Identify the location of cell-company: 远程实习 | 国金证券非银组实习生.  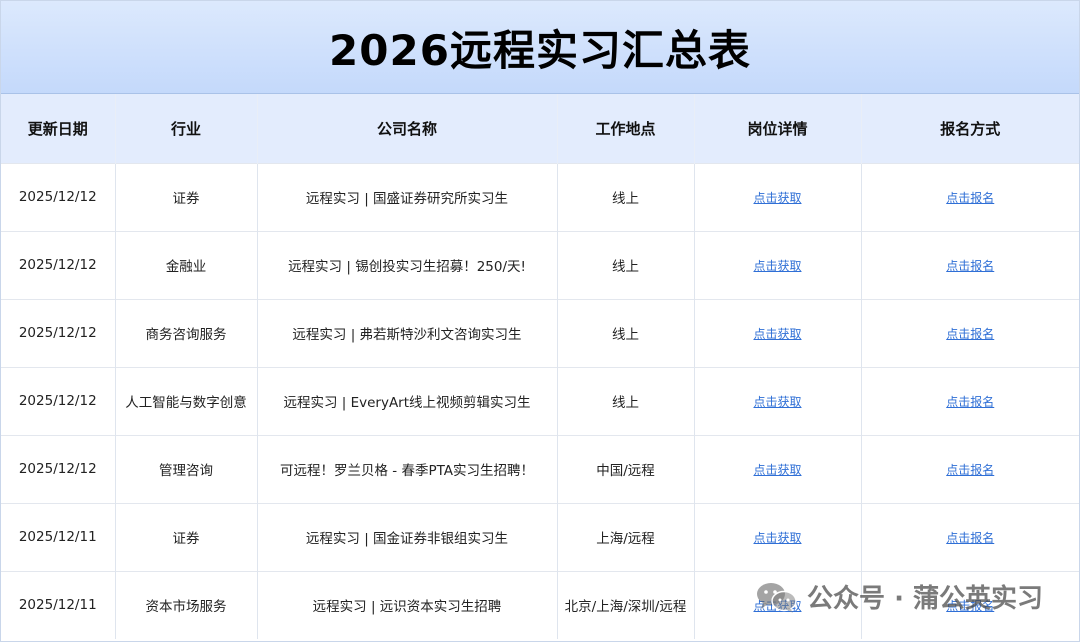
(407, 537).